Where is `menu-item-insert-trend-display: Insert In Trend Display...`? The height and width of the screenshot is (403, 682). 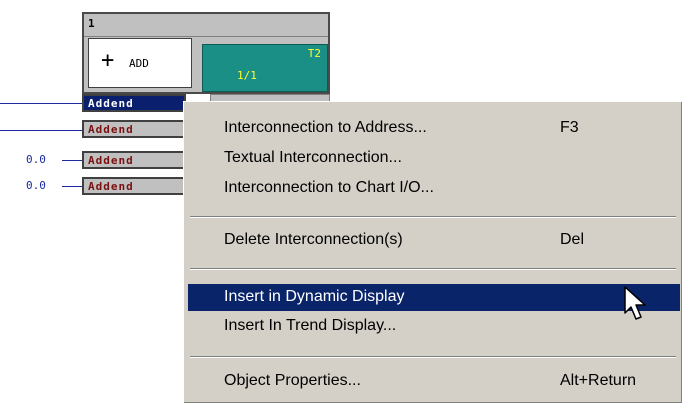
menu-item-insert-trend-display: Insert In Trend Display... is located at coordinates (434, 326).